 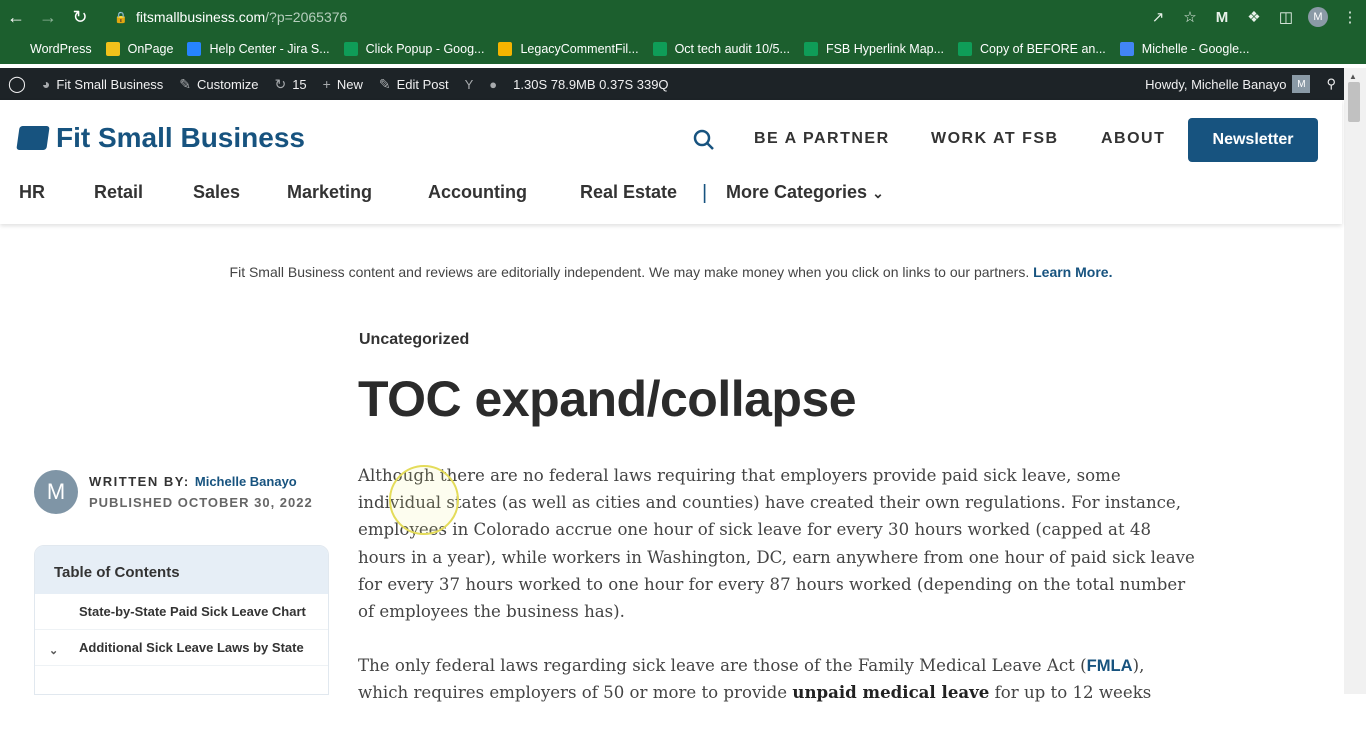 What do you see at coordinates (1350, 17) in the screenshot?
I see `menu-icon: ⋮` at bounding box center [1350, 17].